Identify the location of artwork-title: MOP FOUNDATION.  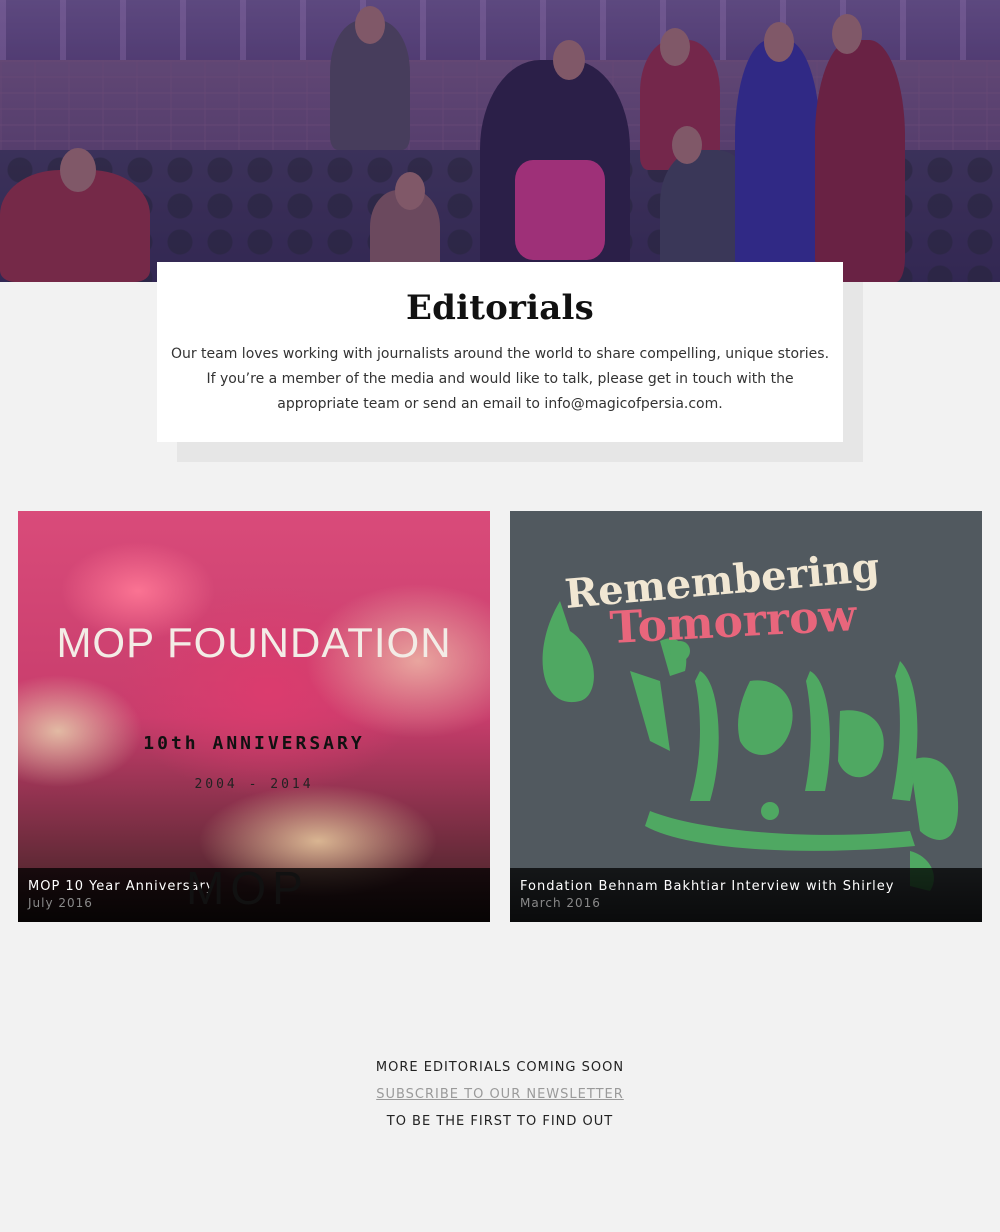
(254, 642).